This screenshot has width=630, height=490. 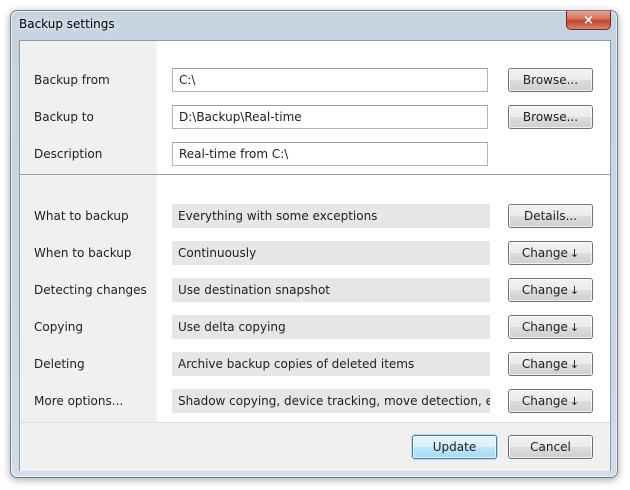 What do you see at coordinates (550, 401) in the screenshot?
I see `more-options-change-button: Change ↓` at bounding box center [550, 401].